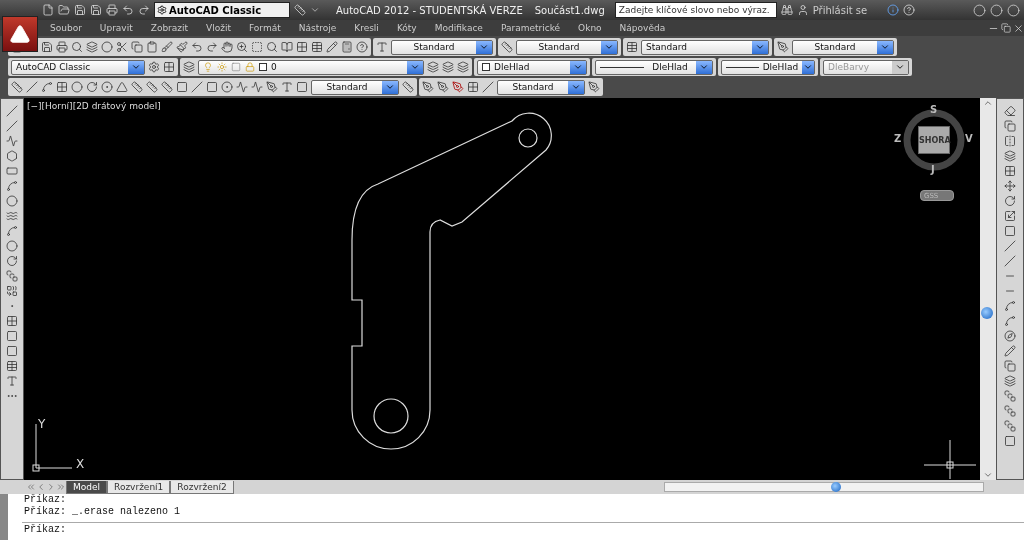 The image size is (1024, 540). What do you see at coordinates (102, 512) in the screenshot?
I see `command-history-line: Příkaz: _.erase nalezeno 1` at bounding box center [102, 512].